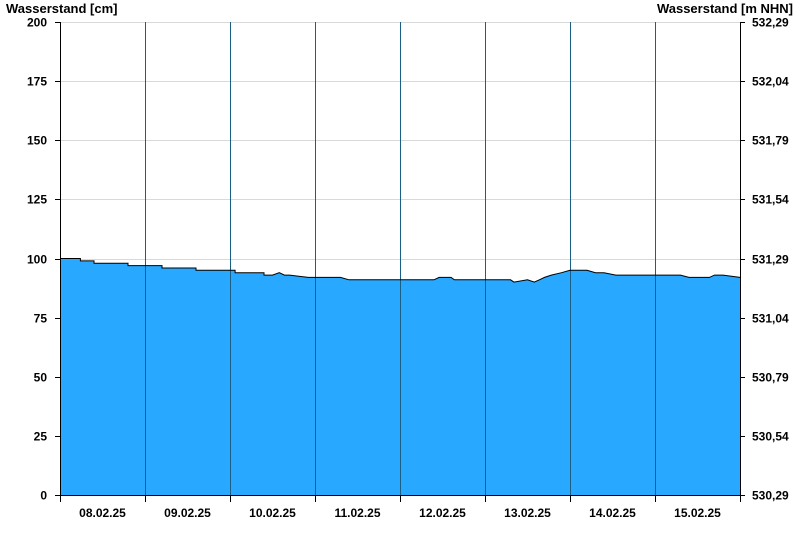  I want to click on x-tick-label: 12.02.25, so click(442, 513).